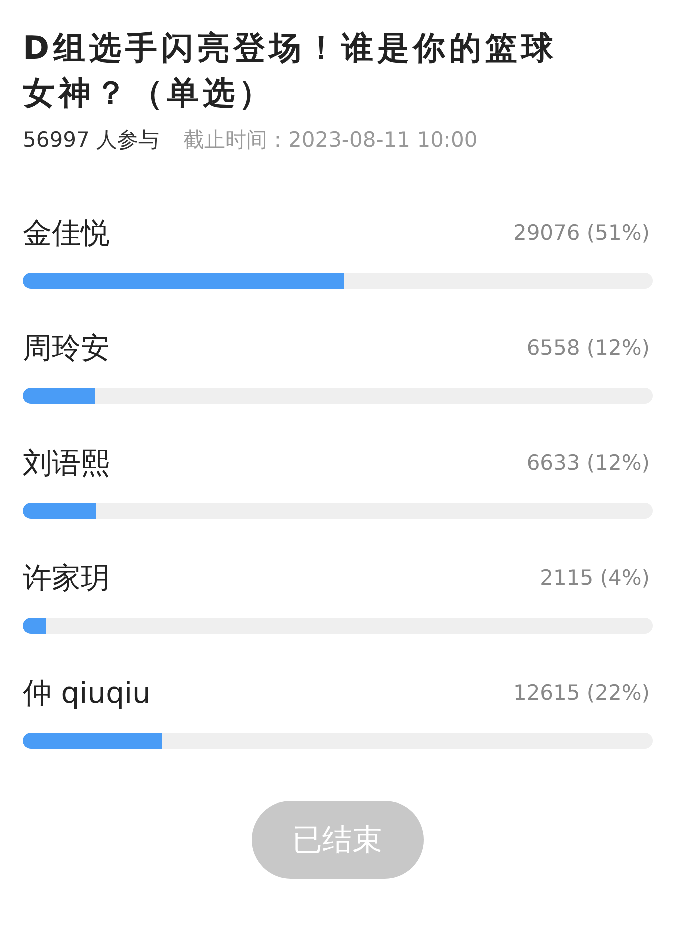  What do you see at coordinates (66, 233) in the screenshot?
I see `option-name: 金佳悦` at bounding box center [66, 233].